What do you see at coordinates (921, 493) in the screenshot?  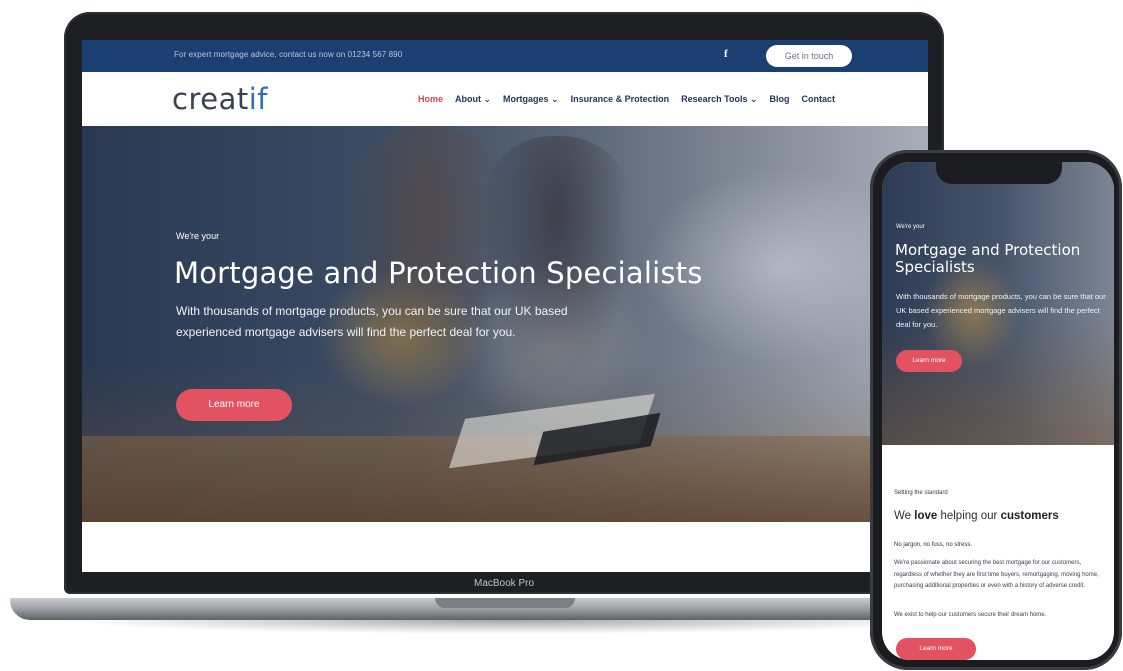 I see `section-pretitle: Setting the standard` at bounding box center [921, 493].